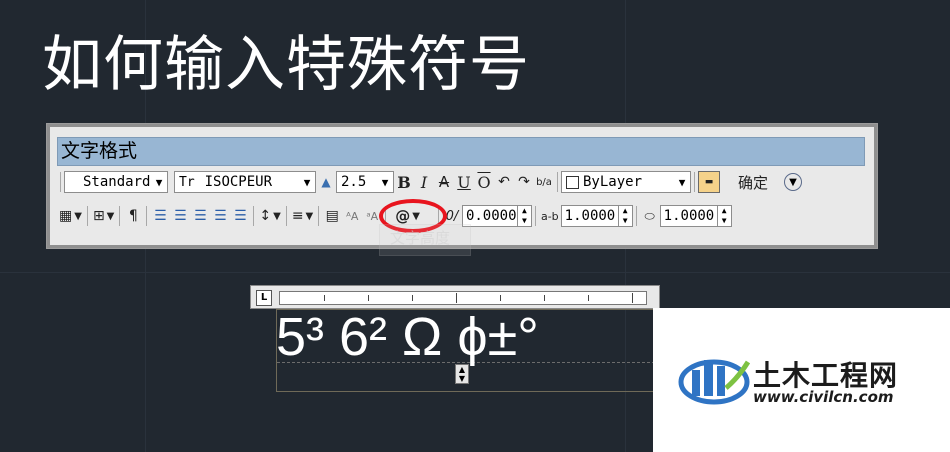 The height and width of the screenshot is (452, 950). Describe the element at coordinates (463, 298) in the screenshot. I see `ruler-track` at that location.